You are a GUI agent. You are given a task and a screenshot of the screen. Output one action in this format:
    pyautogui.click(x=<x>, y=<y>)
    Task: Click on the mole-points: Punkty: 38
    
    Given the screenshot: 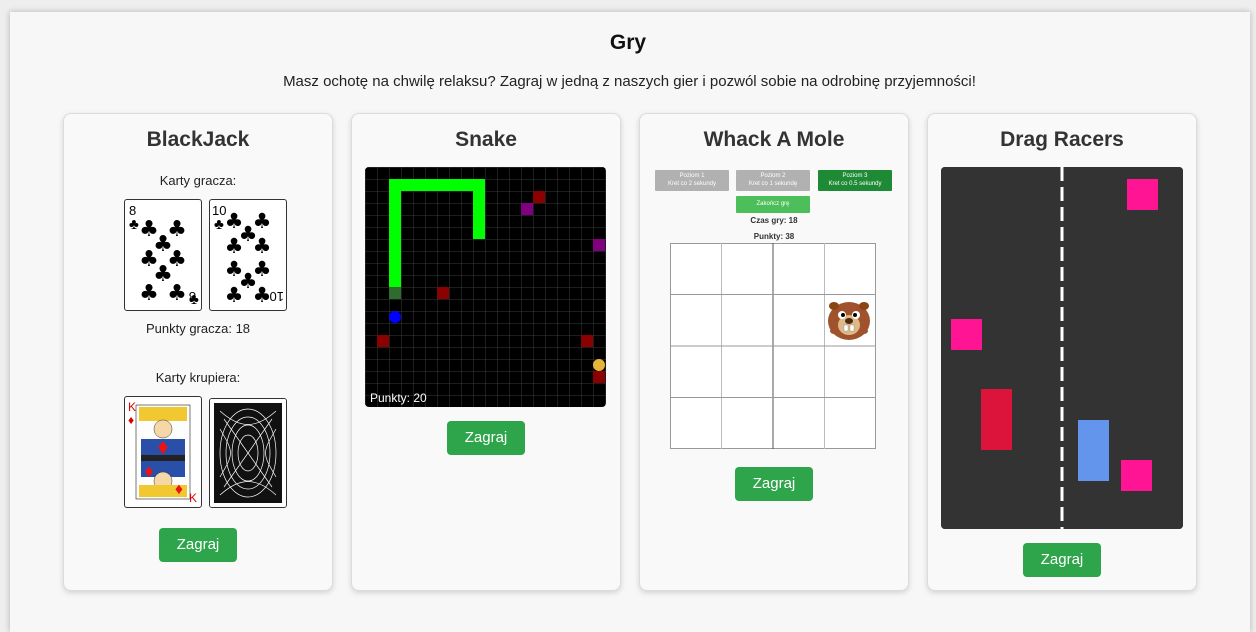 What is the action you would take?
    pyautogui.click(x=774, y=236)
    